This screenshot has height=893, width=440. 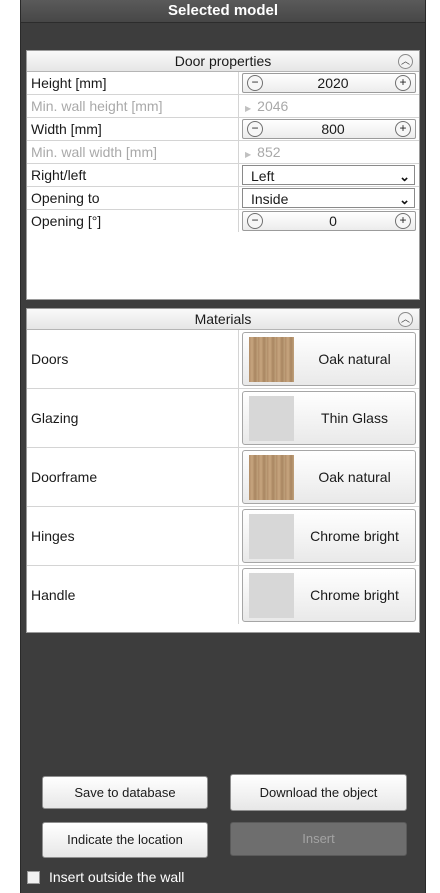 I want to click on glazing-material-name: Thin Glass, so click(x=354, y=418).